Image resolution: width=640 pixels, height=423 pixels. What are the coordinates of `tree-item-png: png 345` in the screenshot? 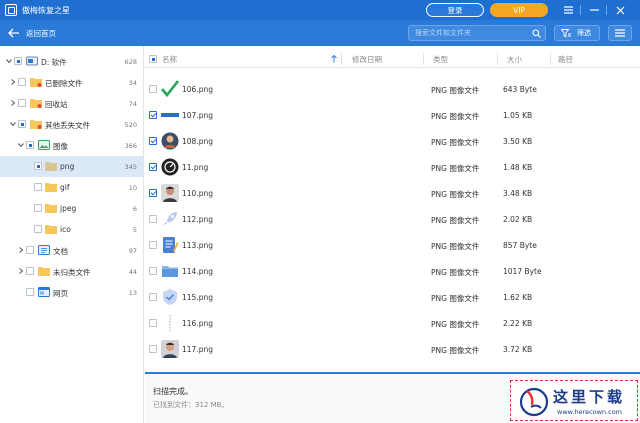 It's located at (71, 166).